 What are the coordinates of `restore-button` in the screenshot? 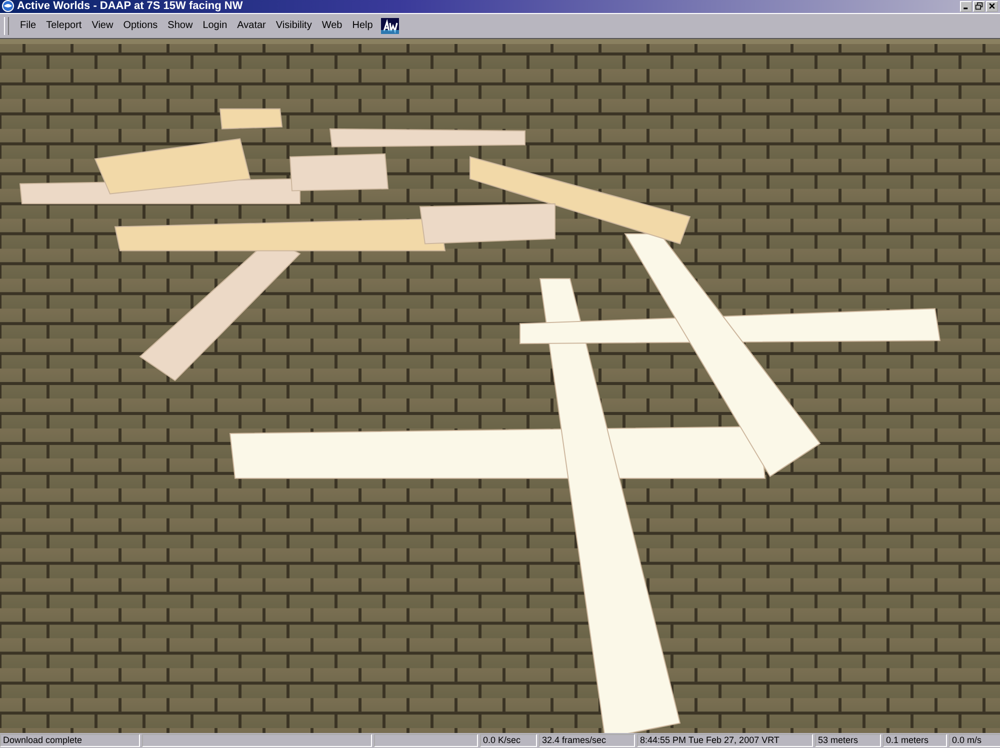 It's located at (979, 6).